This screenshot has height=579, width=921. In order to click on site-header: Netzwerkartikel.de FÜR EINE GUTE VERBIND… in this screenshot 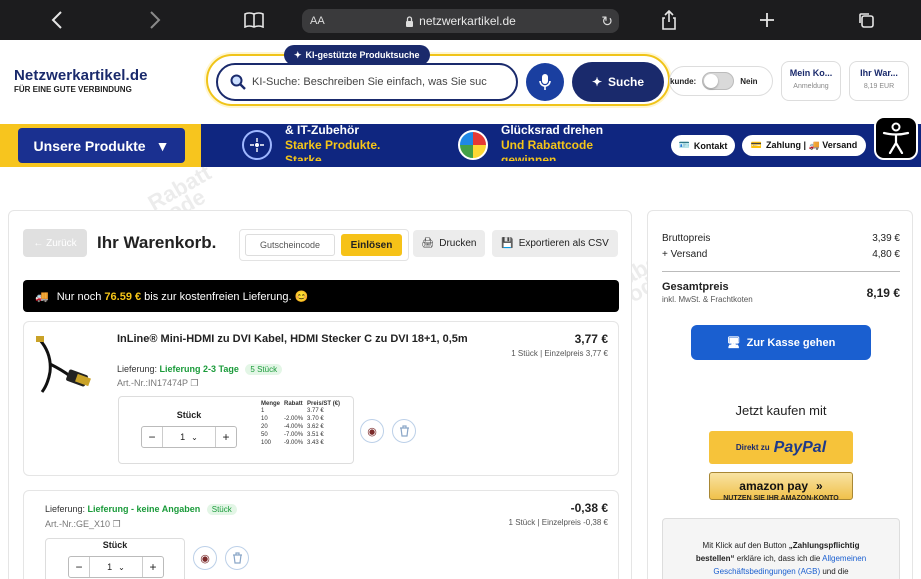, I will do `click(460, 82)`.